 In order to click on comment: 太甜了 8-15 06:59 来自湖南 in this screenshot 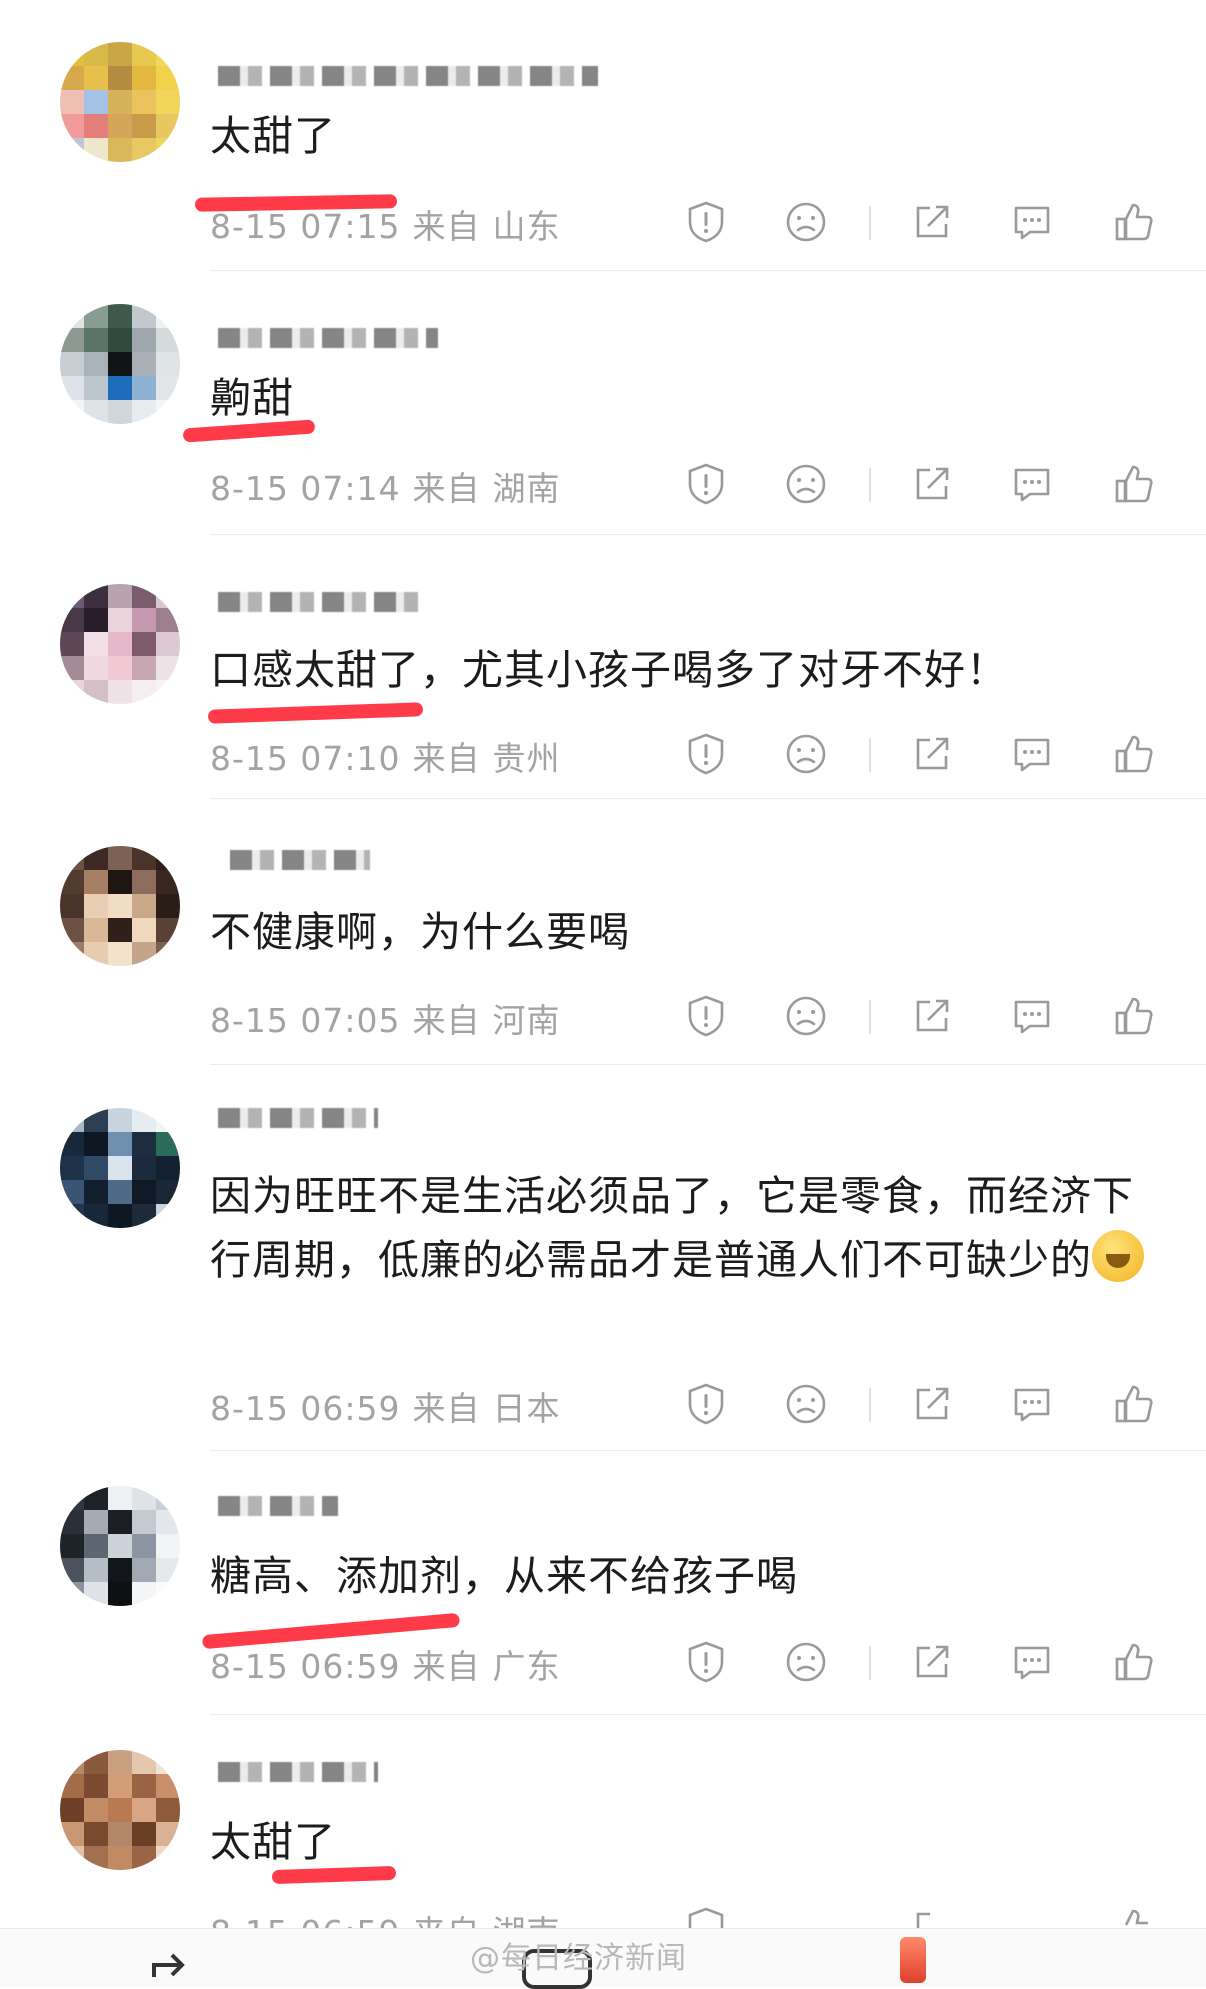, I will do `click(603, 1822)`.